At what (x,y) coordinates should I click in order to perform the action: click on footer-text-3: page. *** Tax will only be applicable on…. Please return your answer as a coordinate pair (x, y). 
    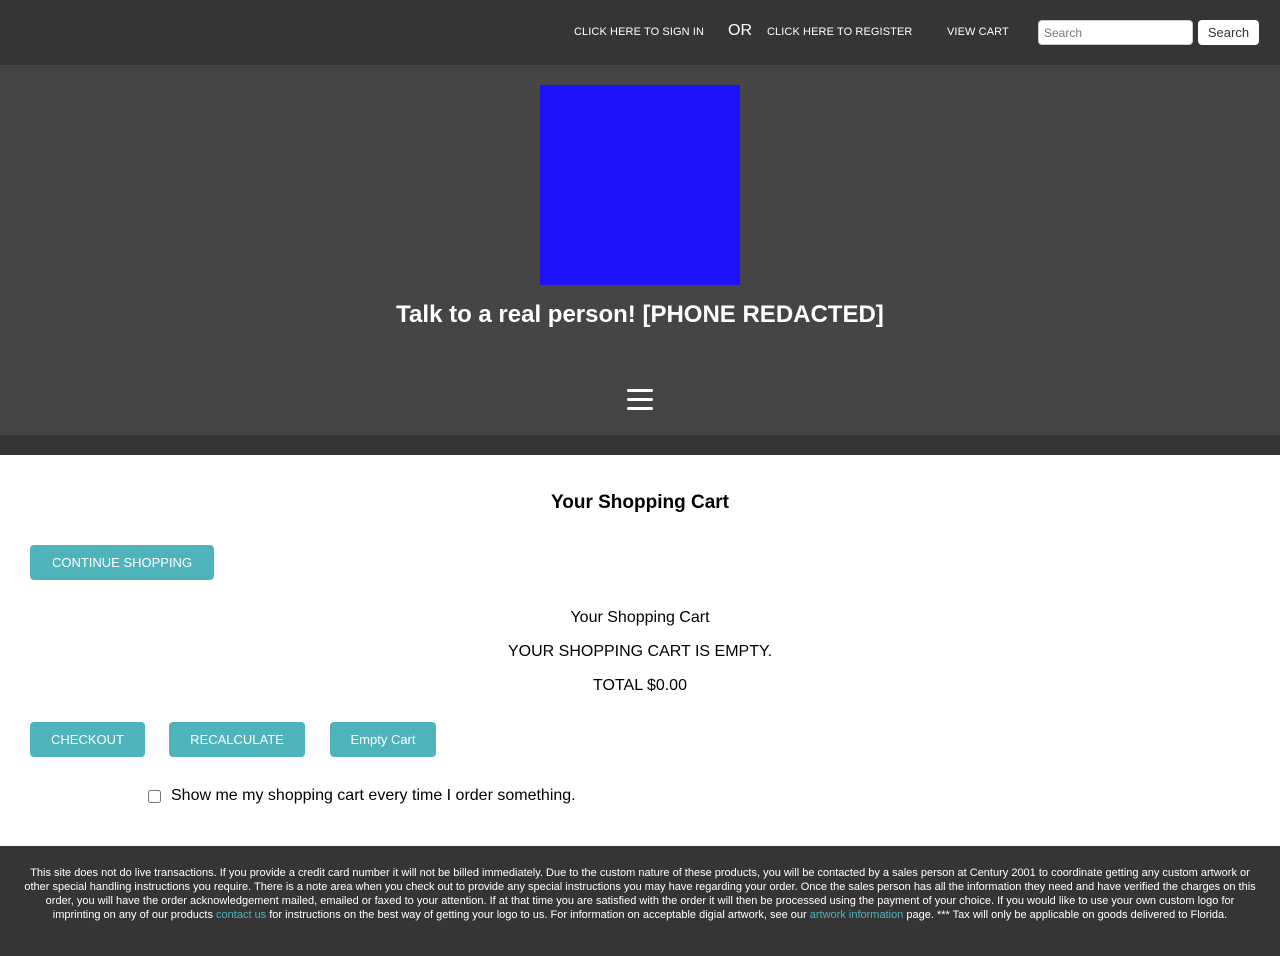
    Looking at the image, I should click on (1065, 915).